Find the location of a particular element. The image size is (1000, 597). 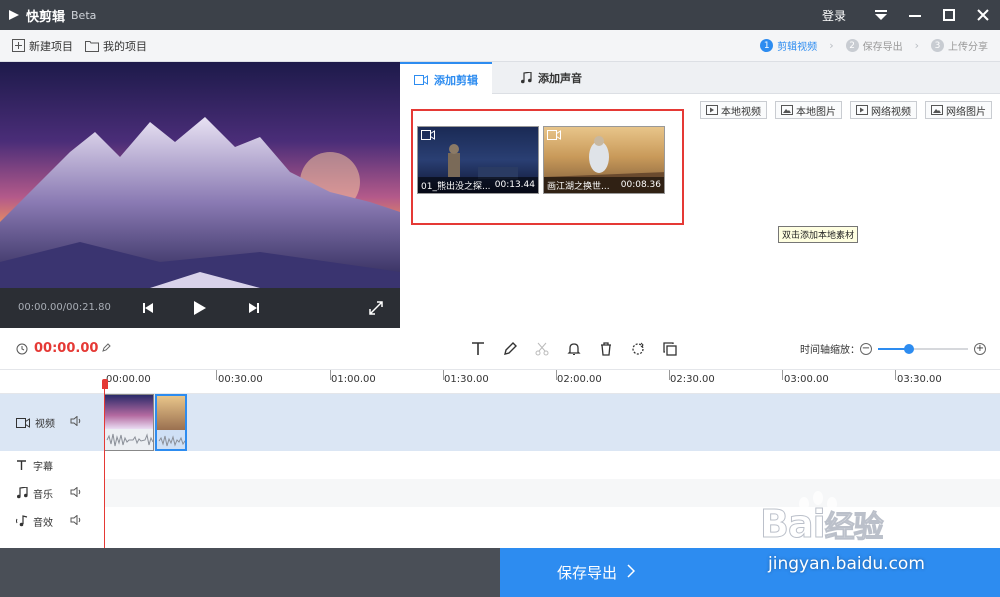

video-track is located at coordinates (552, 422).